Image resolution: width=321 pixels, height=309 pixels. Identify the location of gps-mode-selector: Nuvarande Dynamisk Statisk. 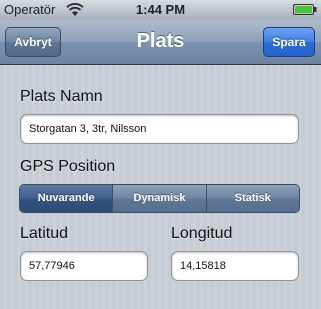
(159, 198).